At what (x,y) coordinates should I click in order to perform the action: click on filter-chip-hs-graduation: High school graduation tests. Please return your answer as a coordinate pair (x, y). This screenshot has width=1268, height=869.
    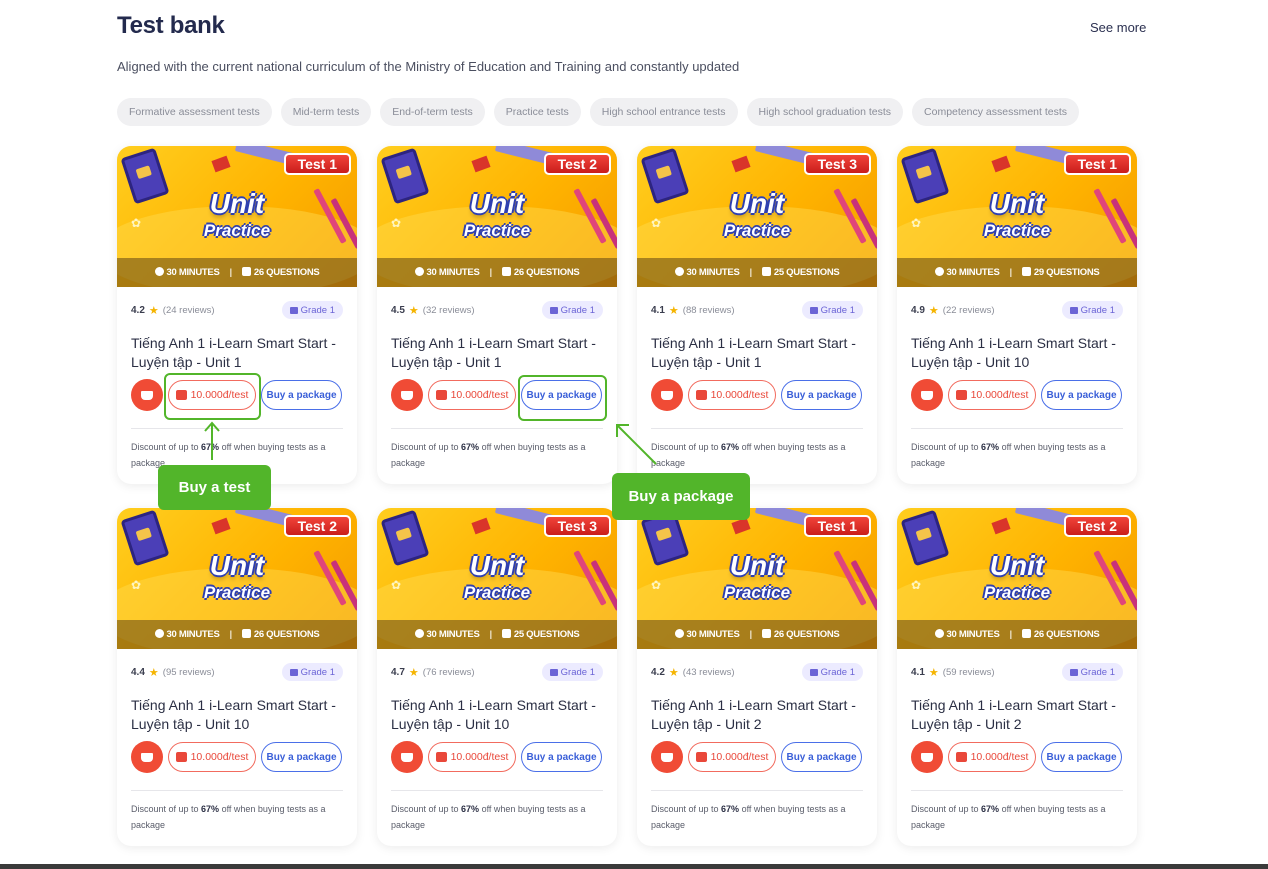
    Looking at the image, I should click on (825, 112).